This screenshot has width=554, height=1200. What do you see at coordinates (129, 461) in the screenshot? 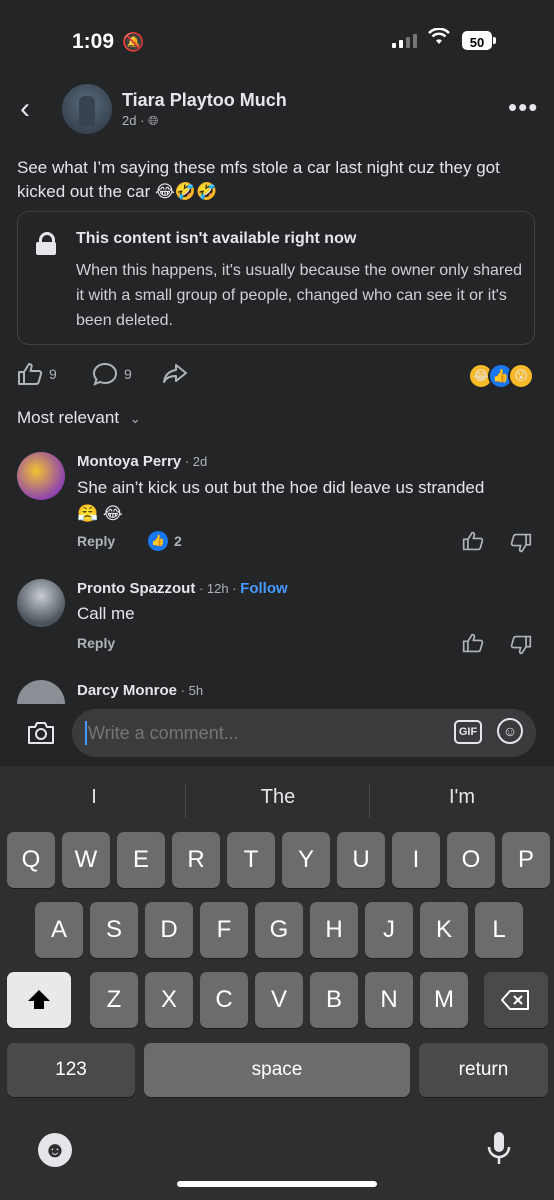
I see `comment-author-name: Montoya Perry` at bounding box center [129, 461].